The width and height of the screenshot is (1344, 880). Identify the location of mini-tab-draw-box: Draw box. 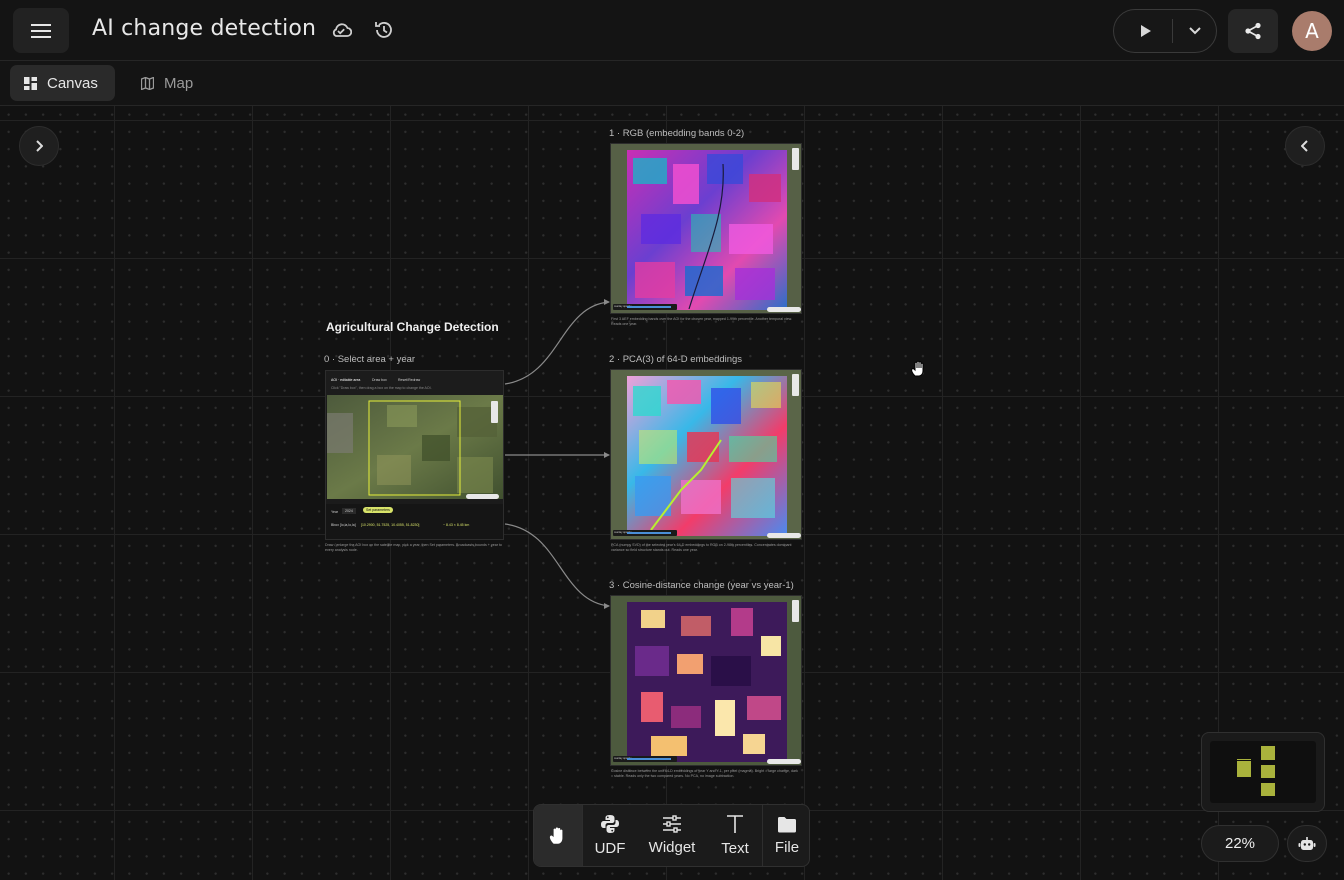
(379, 380).